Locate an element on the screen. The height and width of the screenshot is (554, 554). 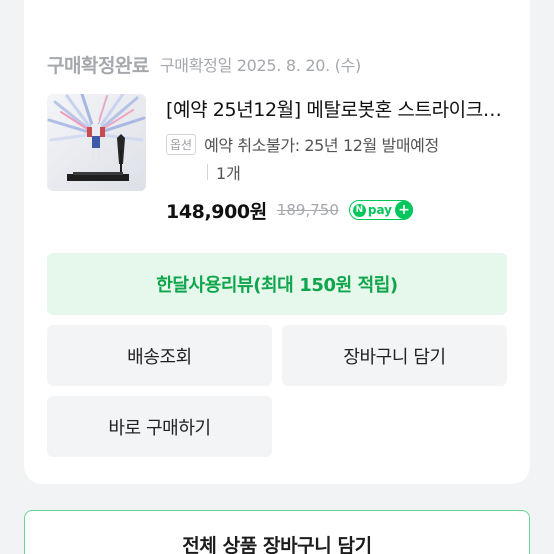
product-thumbnail is located at coordinates (96, 142).